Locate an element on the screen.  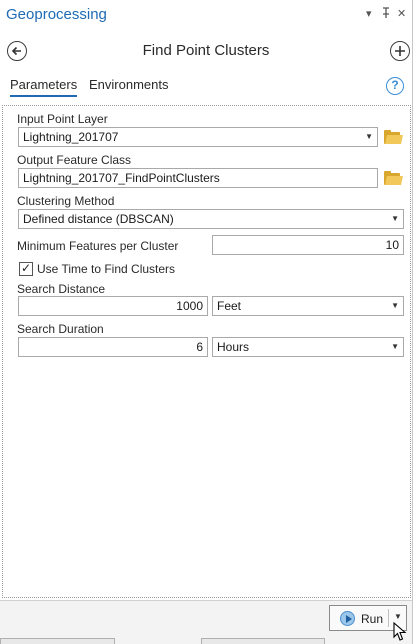
bottom-tab-right is located at coordinates (263, 641).